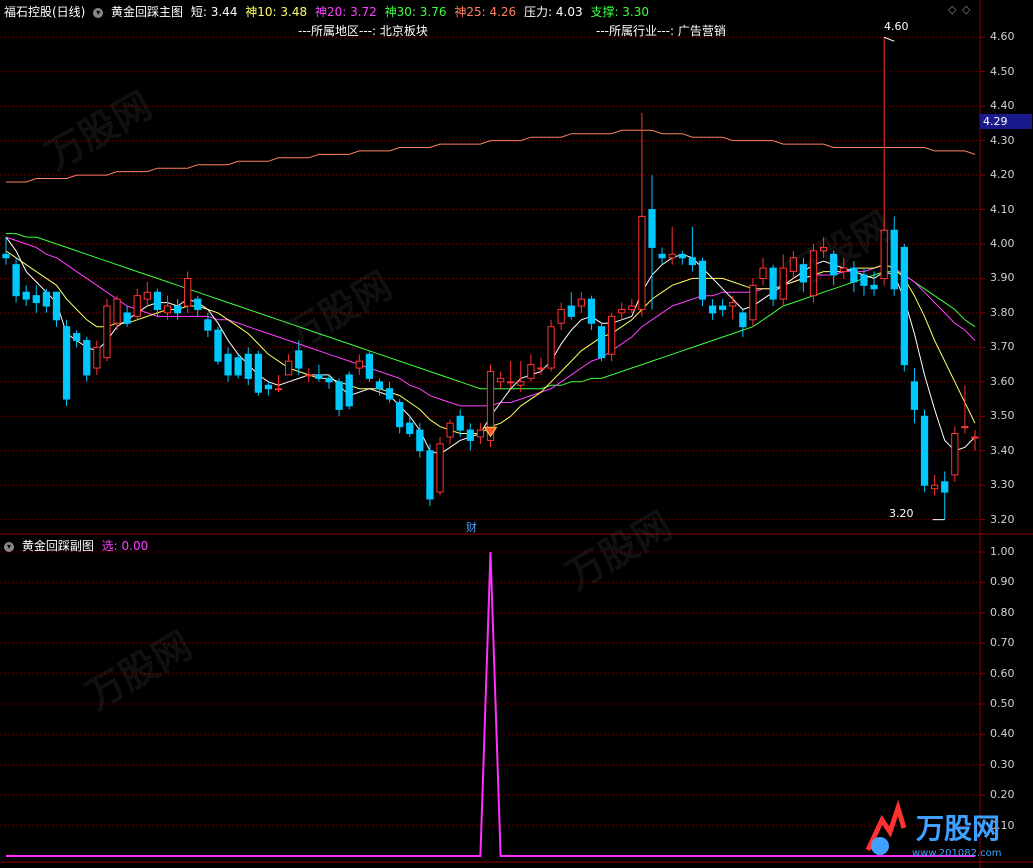  Describe the element at coordinates (276, 12) in the screenshot. I see `ma10-label: 神10: 3.48` at that location.